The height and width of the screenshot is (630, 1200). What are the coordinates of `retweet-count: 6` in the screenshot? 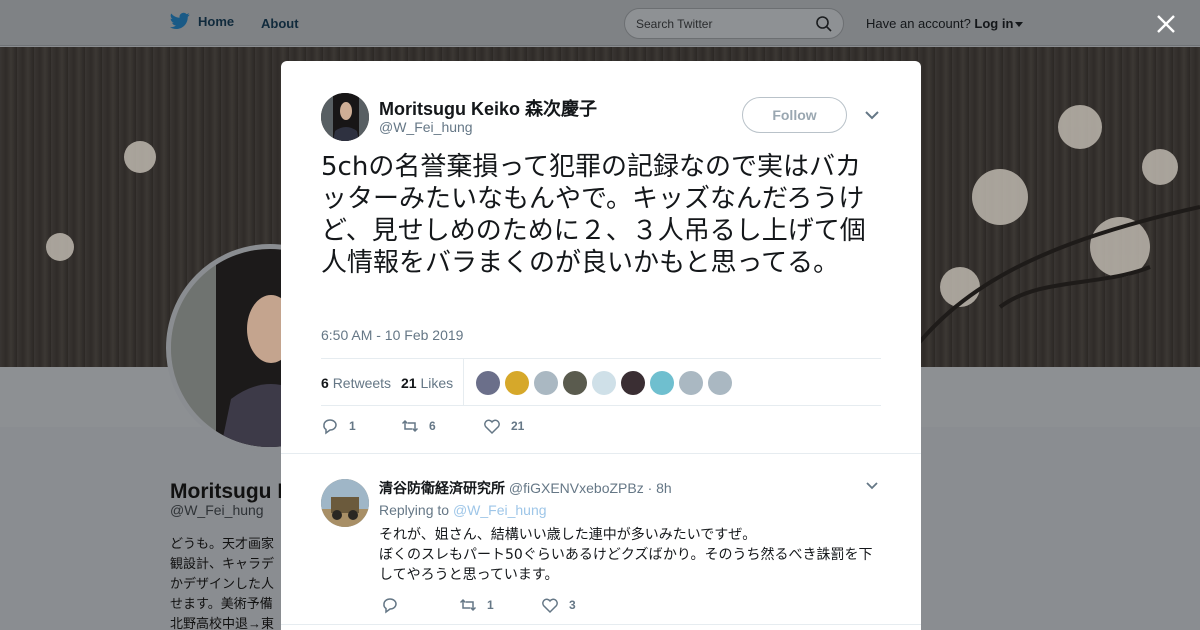 It's located at (432, 426).